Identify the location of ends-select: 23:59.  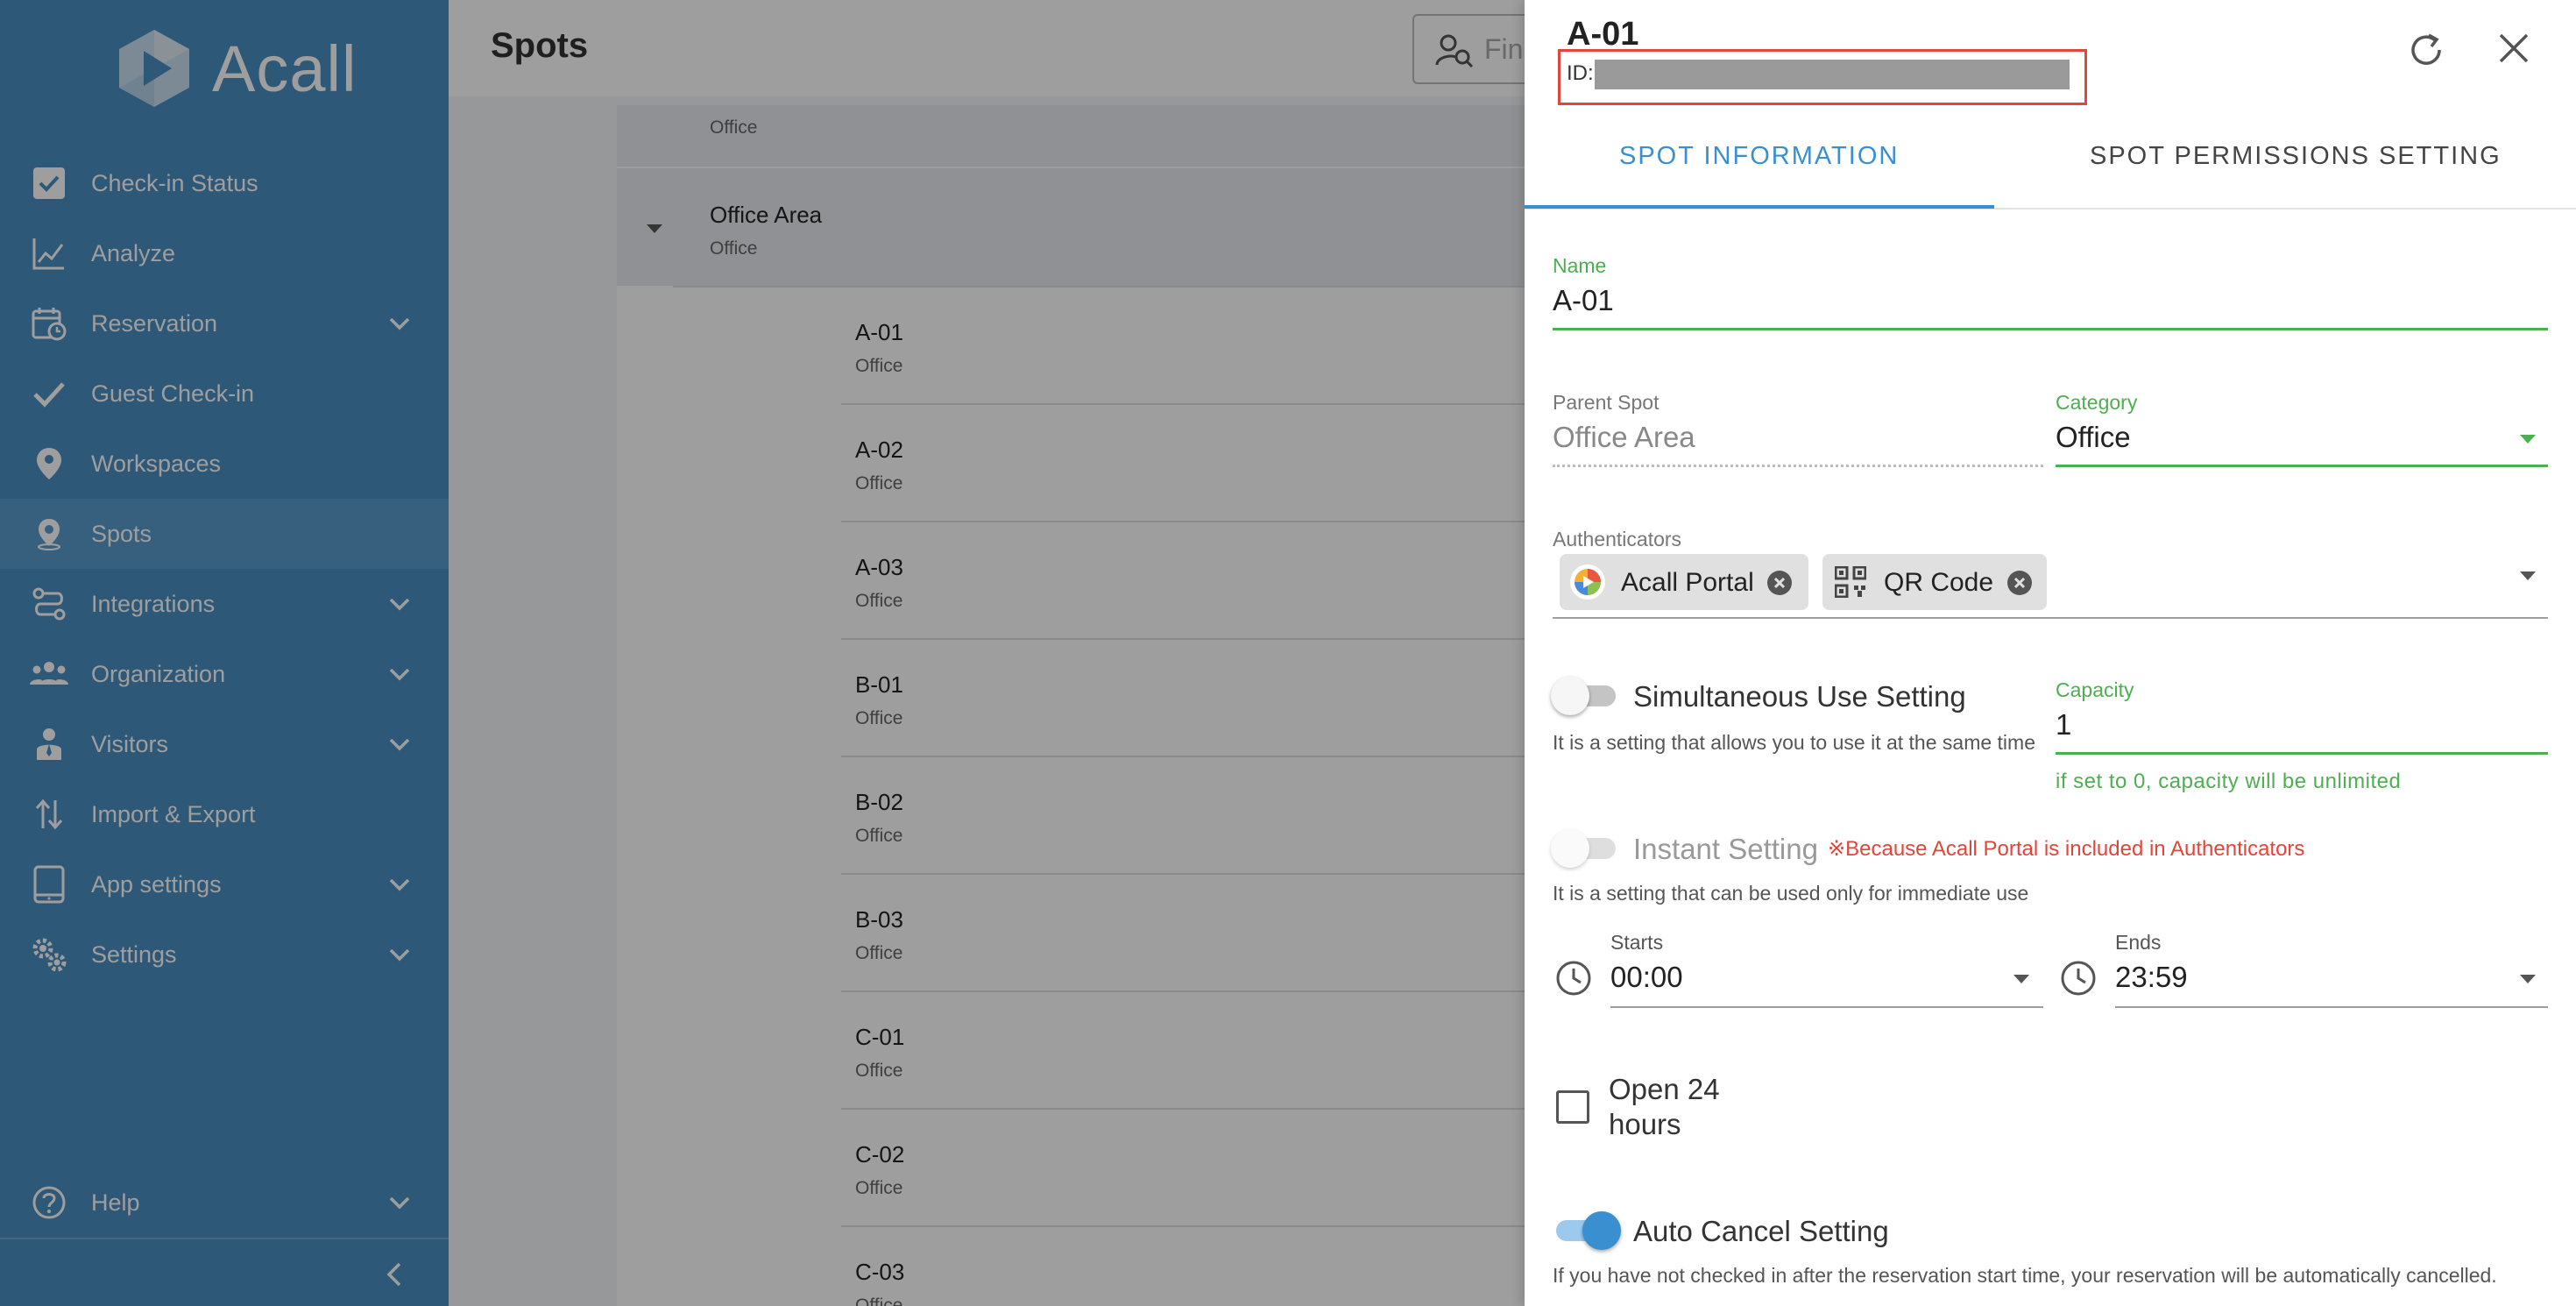
(2151, 977).